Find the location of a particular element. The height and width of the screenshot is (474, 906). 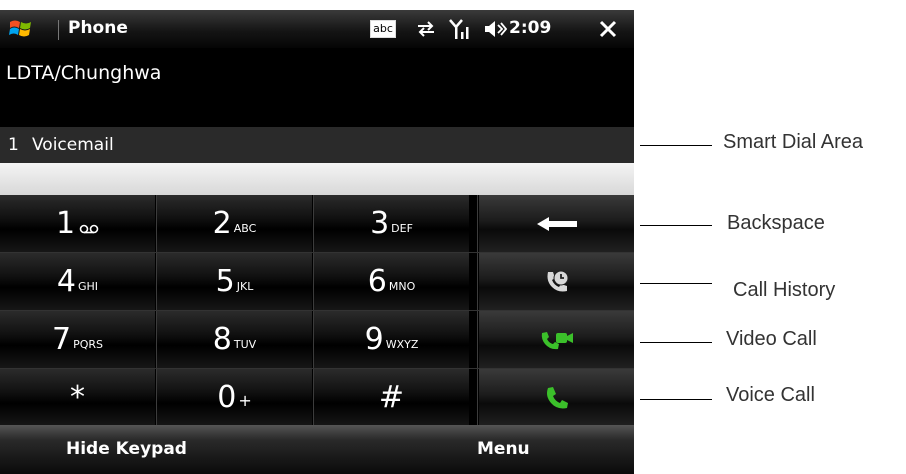

key-digit: # is located at coordinates (391, 397).